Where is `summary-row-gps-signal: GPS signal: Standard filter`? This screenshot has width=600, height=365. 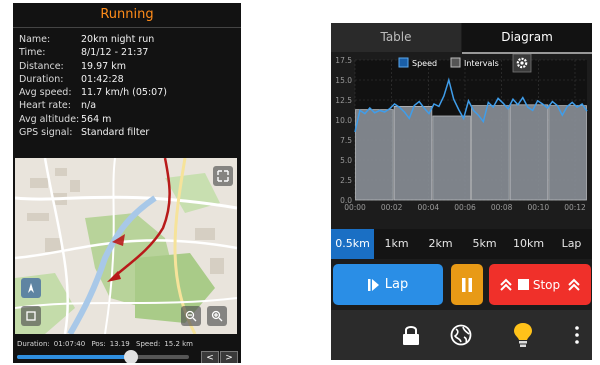 summary-row-gps-signal: GPS signal: Standard filter is located at coordinates (93, 132).